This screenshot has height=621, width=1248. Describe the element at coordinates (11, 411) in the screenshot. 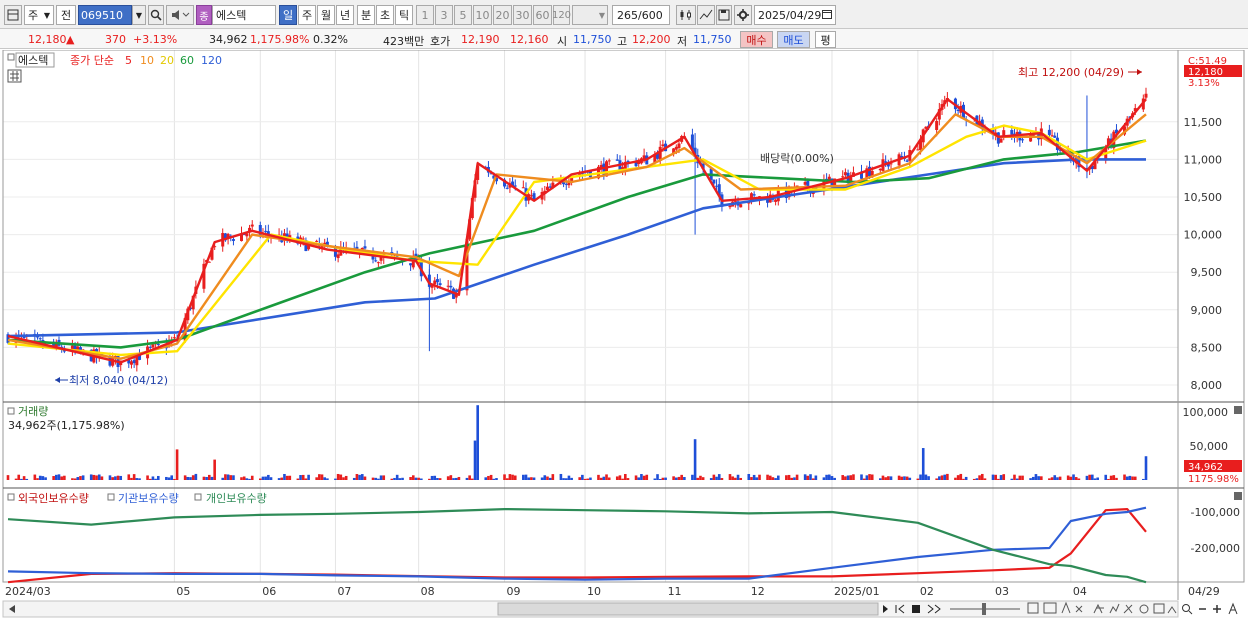

I see `volume-panel-menu-icon` at that location.